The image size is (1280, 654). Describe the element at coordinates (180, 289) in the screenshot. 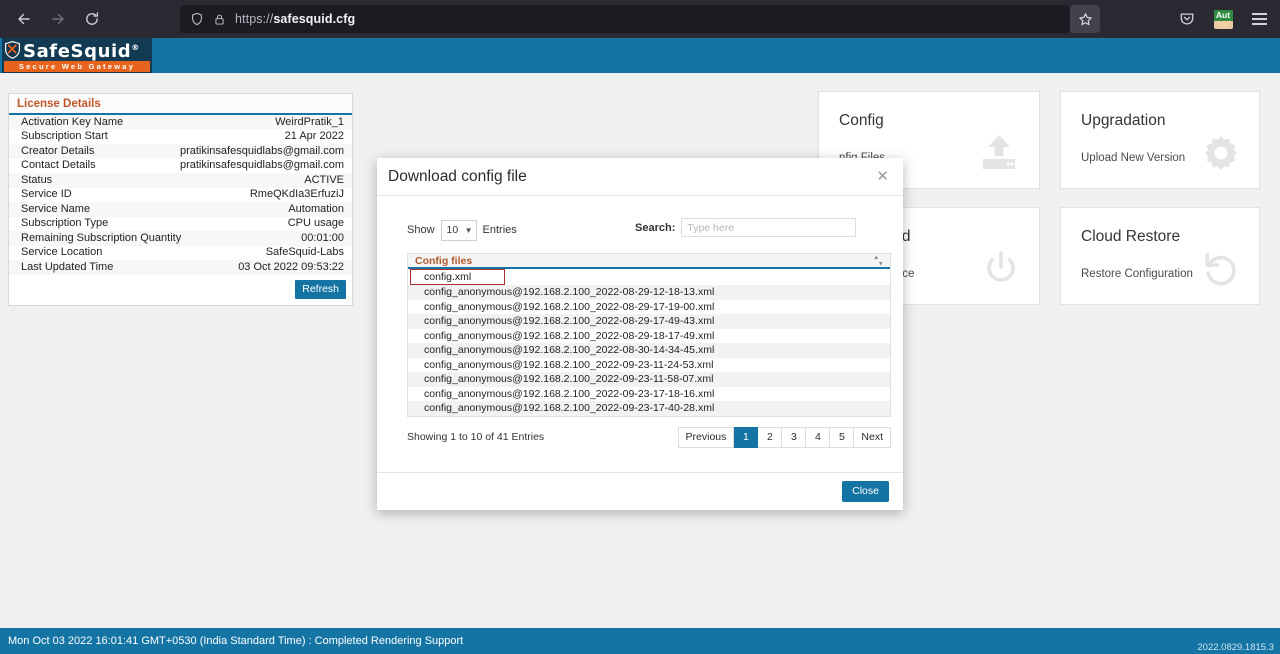

I see `license-footer: Refresh` at that location.